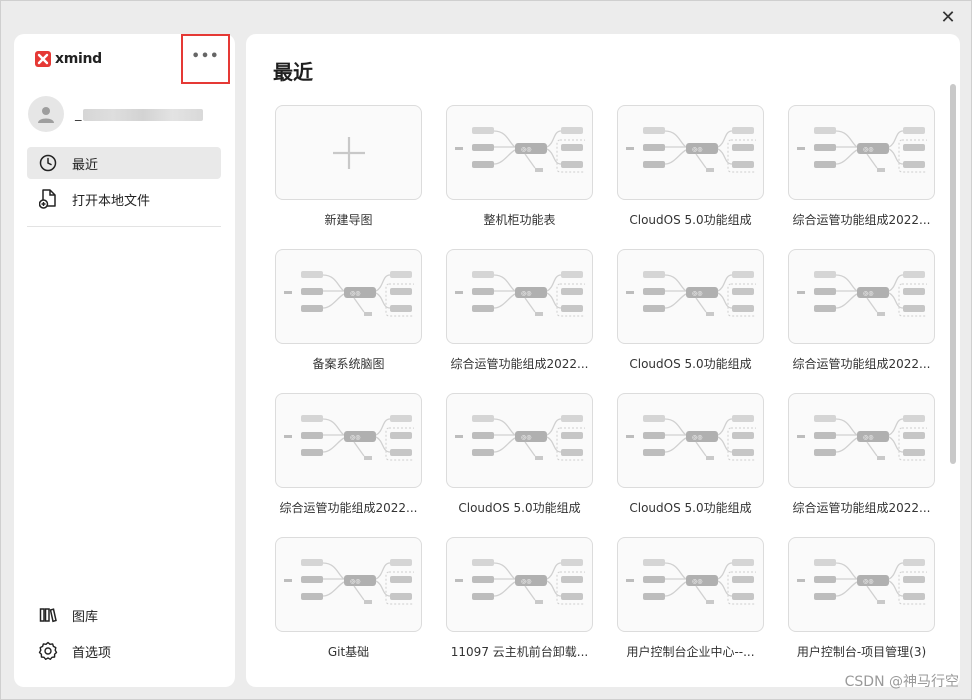 This screenshot has width=972, height=700. I want to click on gear-icon, so click(48, 651).